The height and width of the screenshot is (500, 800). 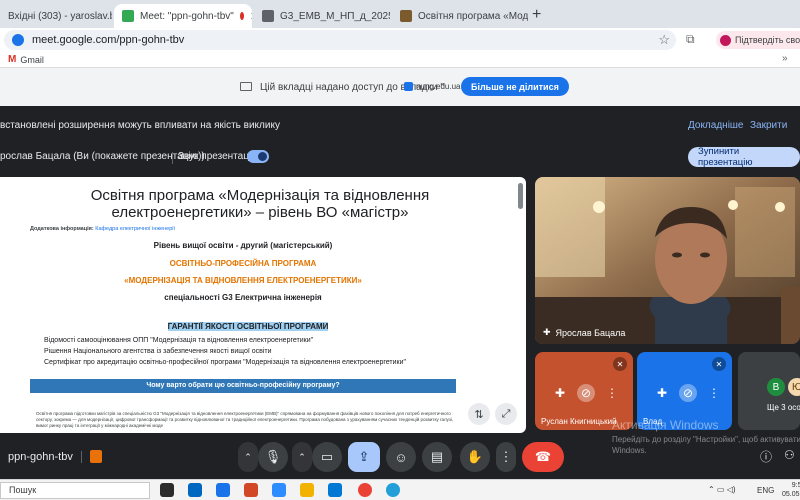 What do you see at coordinates (475, 457) in the screenshot?
I see `raise-hand-button: ✋` at bounding box center [475, 457].